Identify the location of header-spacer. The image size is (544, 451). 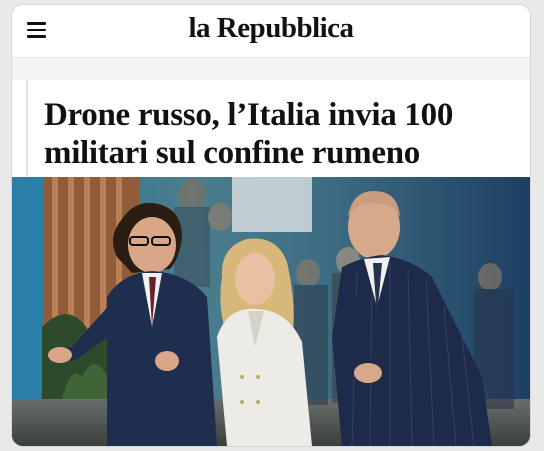
(271, 69).